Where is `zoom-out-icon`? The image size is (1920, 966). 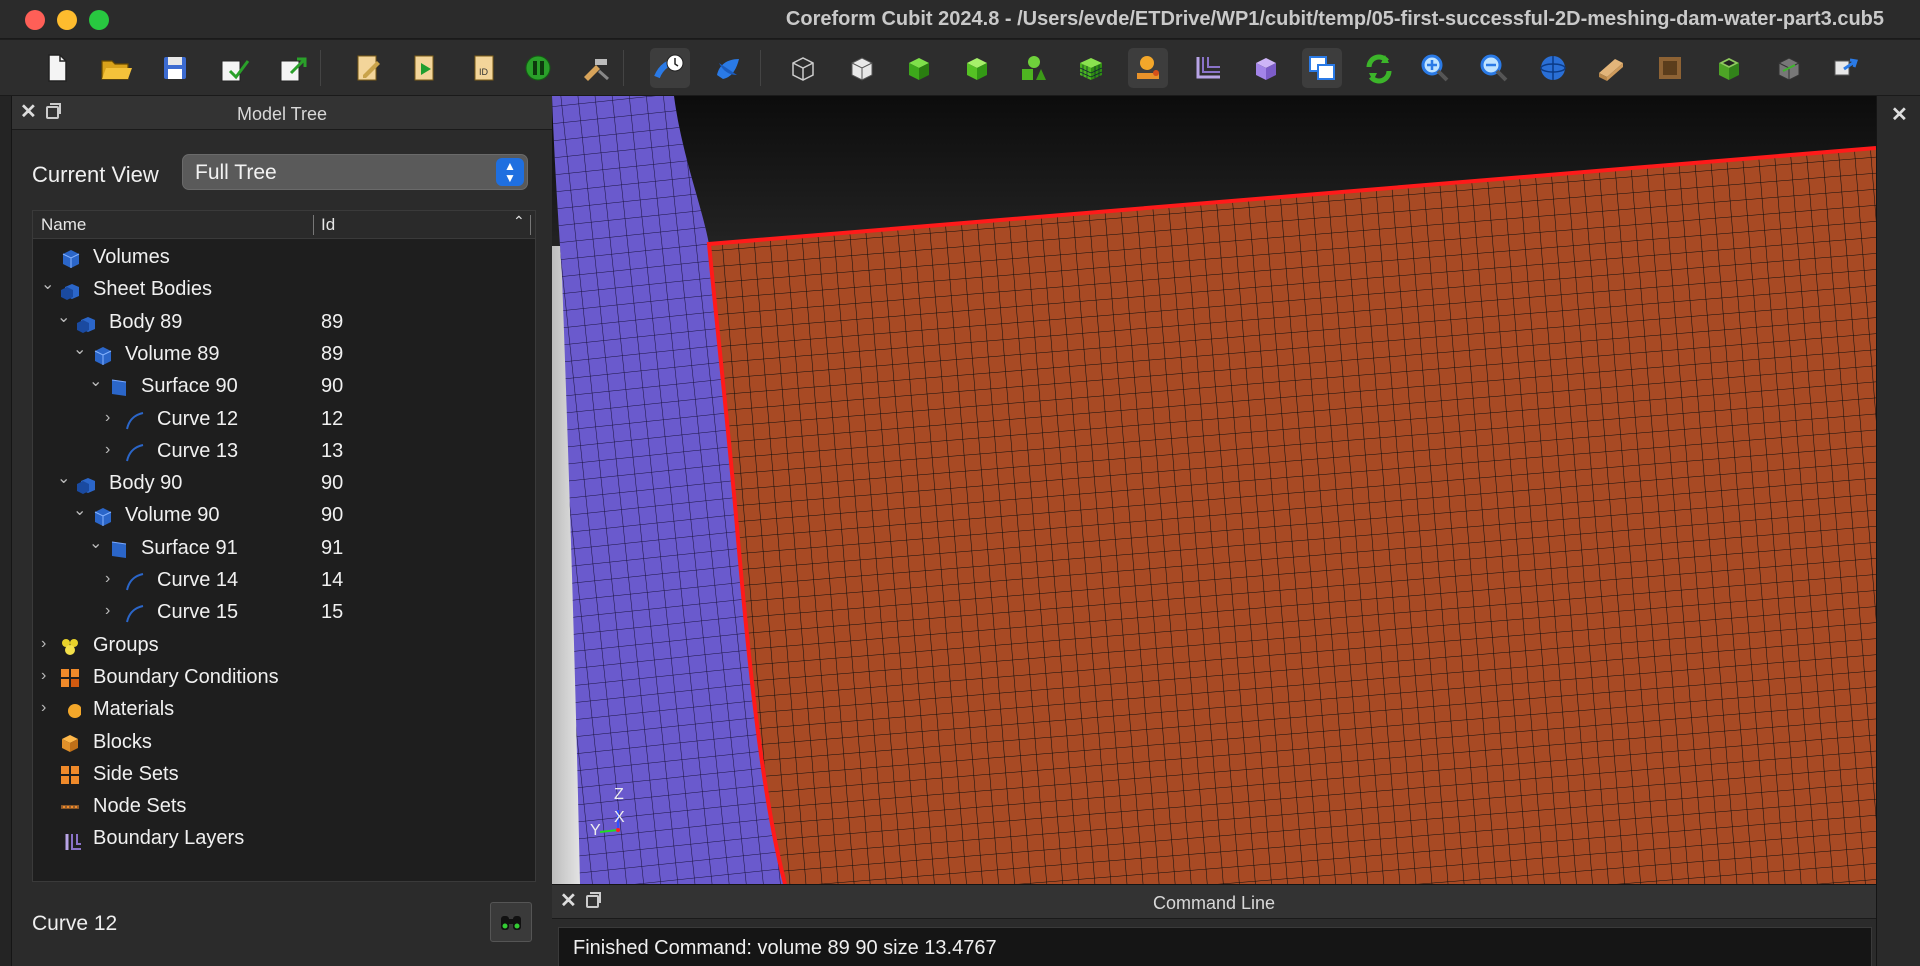 zoom-out-icon is located at coordinates (1494, 68).